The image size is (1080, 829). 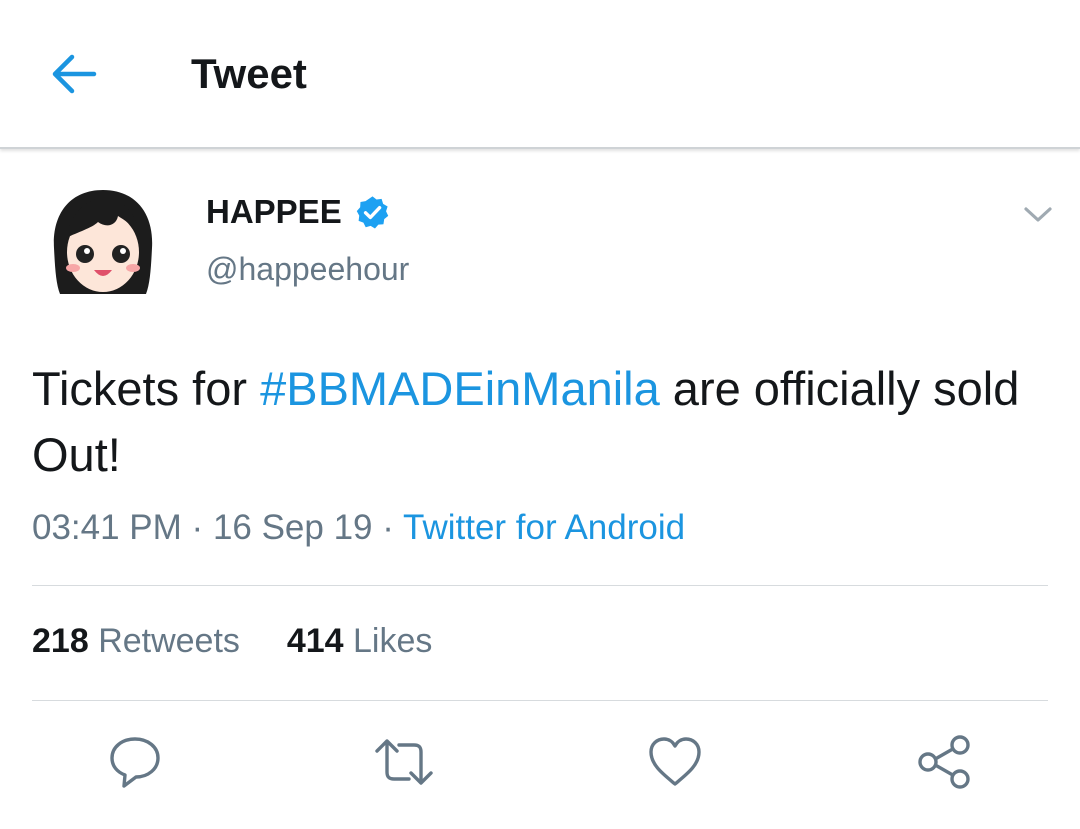 I want to click on avatar, so click(x=103, y=242).